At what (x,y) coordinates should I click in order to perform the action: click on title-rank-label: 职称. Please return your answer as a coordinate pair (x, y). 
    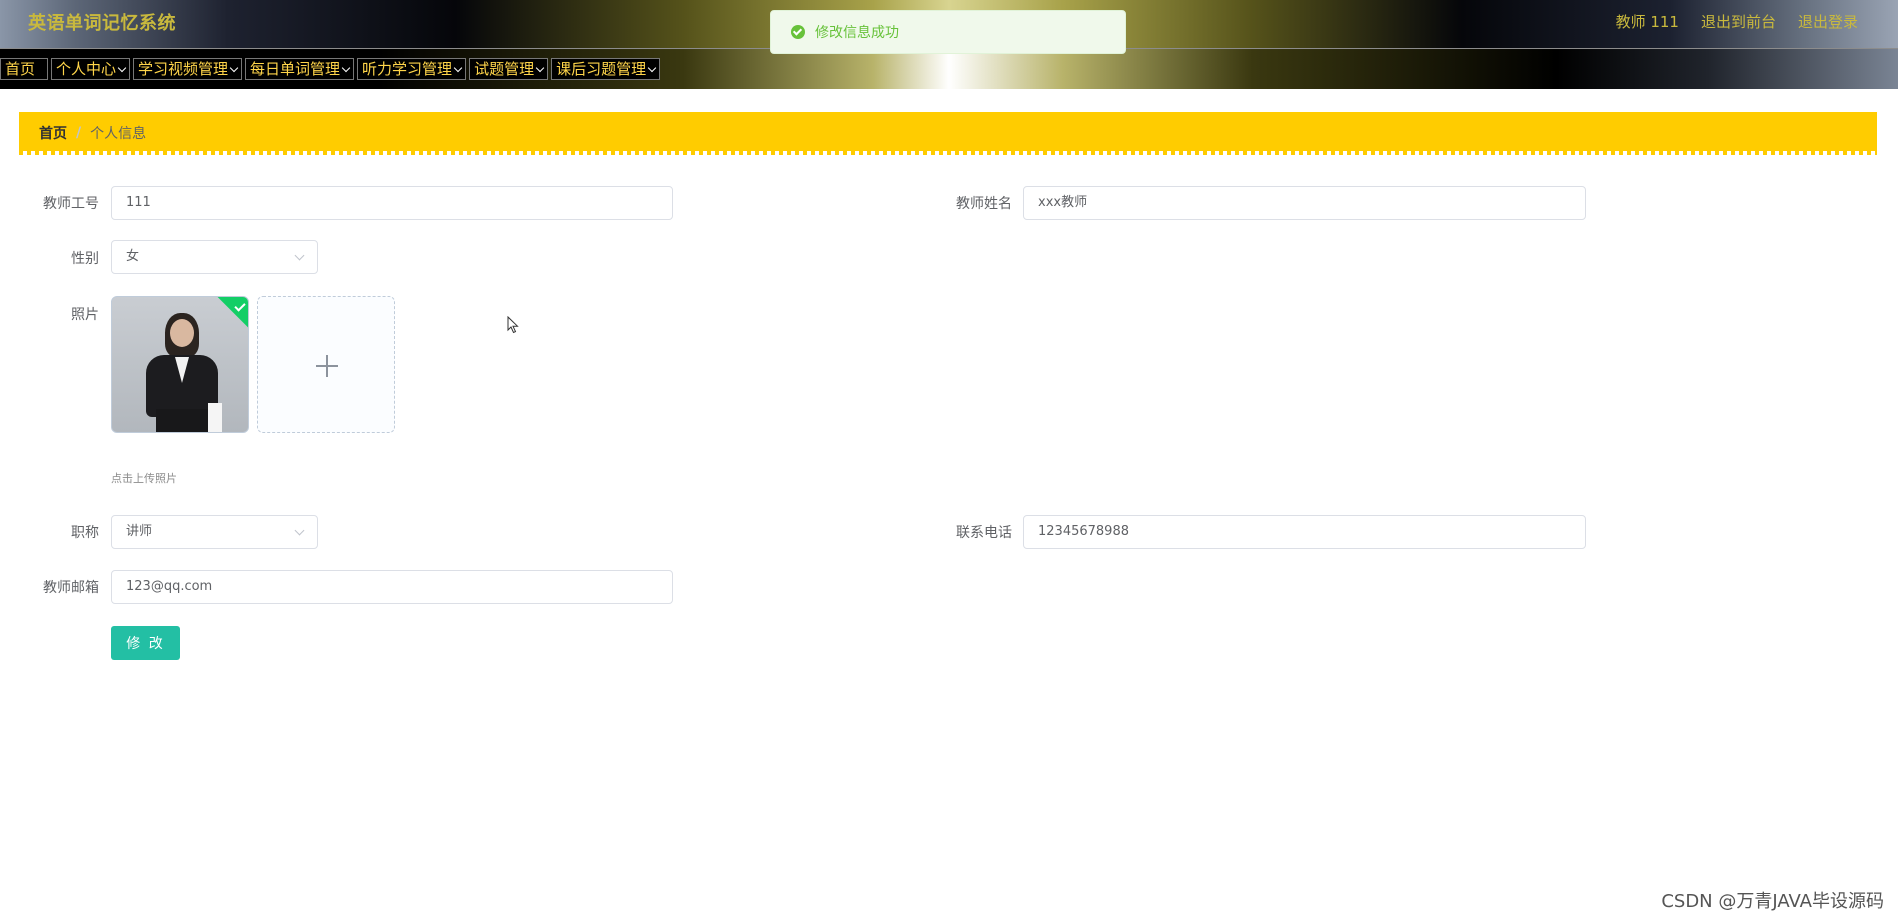
    Looking at the image, I should click on (85, 533).